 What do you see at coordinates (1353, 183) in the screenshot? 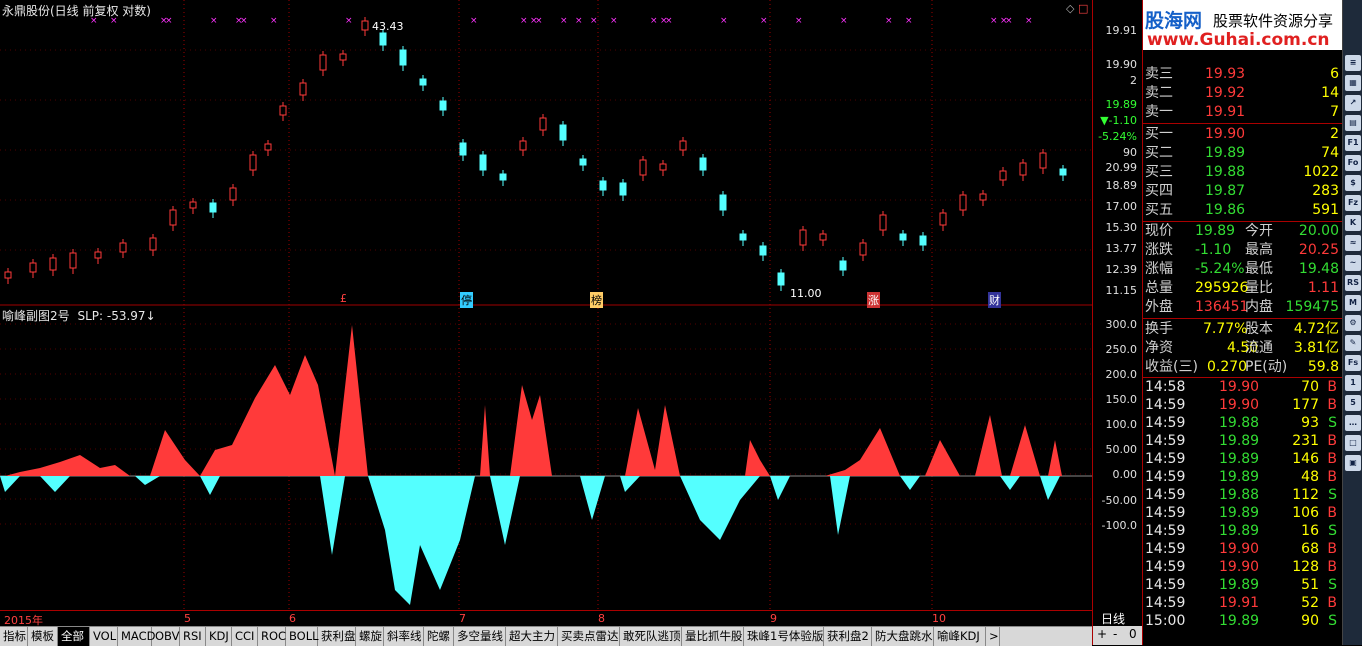
I see `doc-icon: $` at bounding box center [1353, 183].